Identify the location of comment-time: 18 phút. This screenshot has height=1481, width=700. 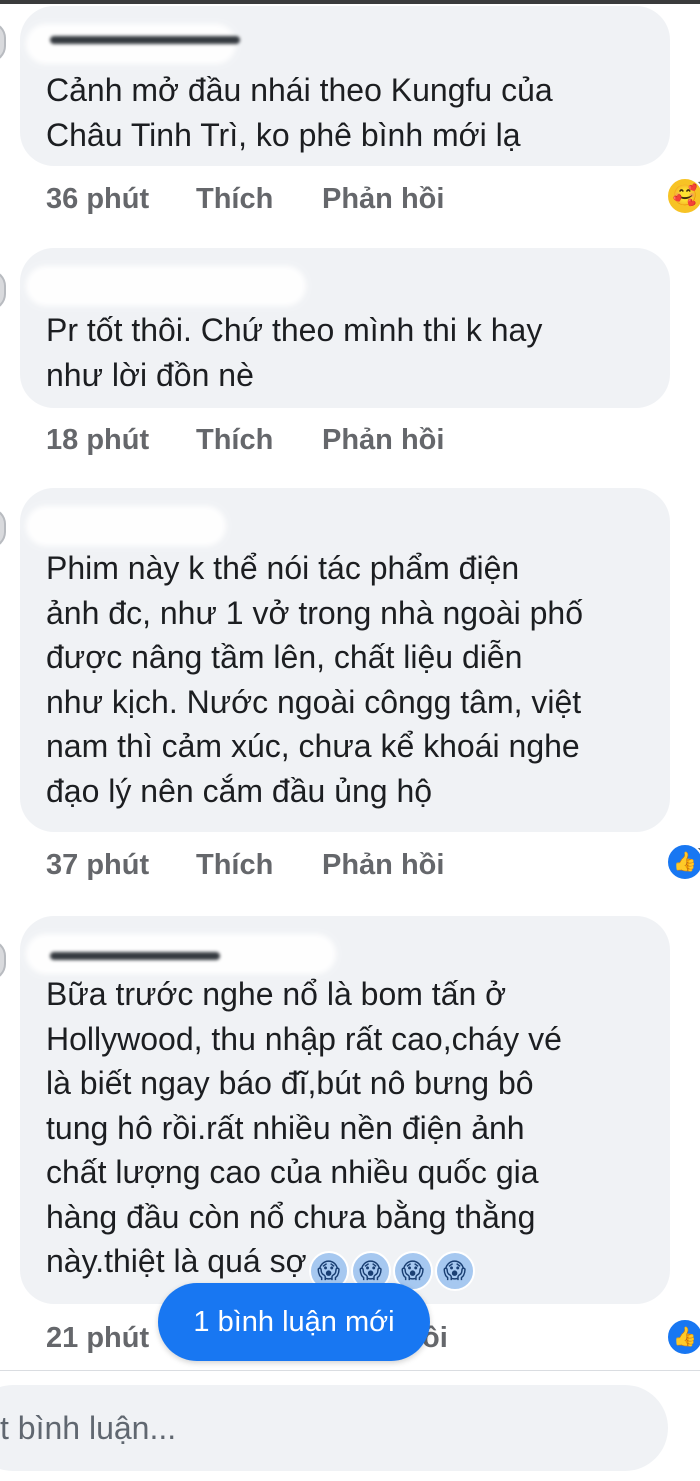
(97, 440).